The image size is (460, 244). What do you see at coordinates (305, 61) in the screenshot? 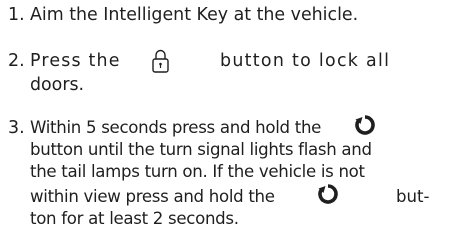
I see `step-2-text-part-2: button to lock all` at bounding box center [305, 61].